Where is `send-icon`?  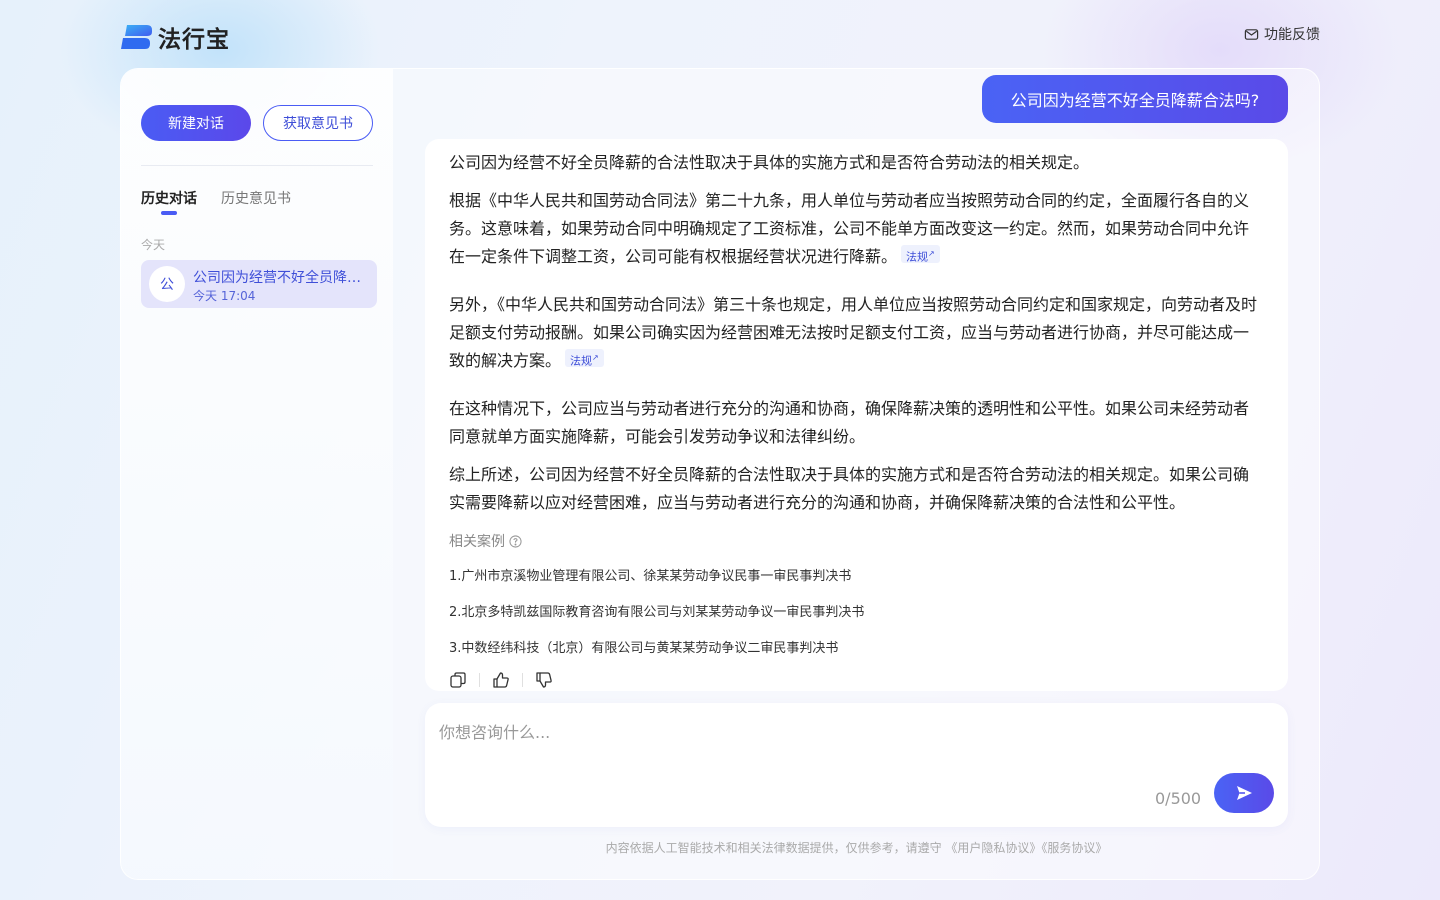 send-icon is located at coordinates (1244, 793).